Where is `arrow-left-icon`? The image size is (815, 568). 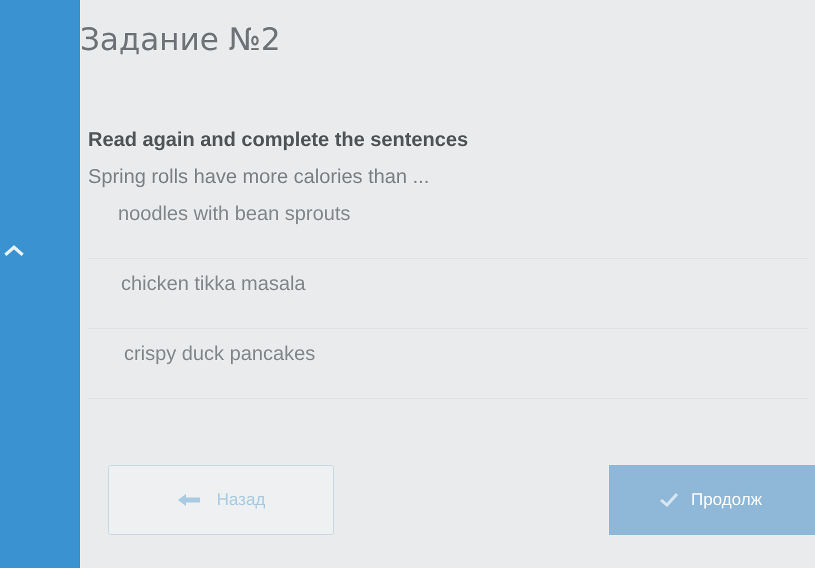 arrow-left-icon is located at coordinates (188, 500).